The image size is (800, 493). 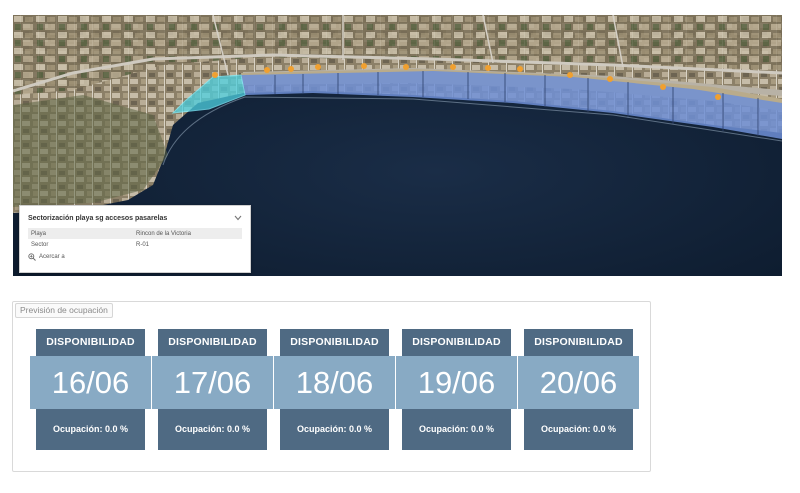 What do you see at coordinates (90, 382) in the screenshot?
I see `card-date: 16/06` at bounding box center [90, 382].